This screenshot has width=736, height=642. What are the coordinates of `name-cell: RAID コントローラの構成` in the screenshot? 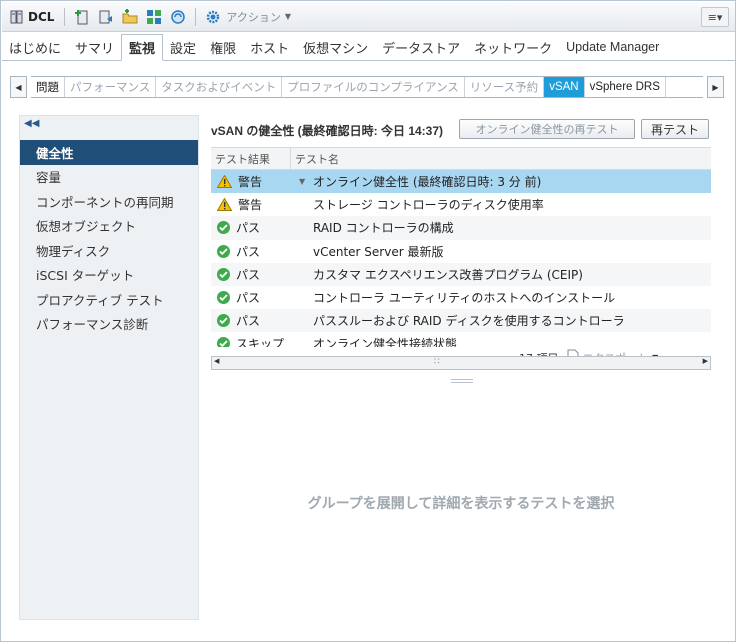 It's located at (372, 227).